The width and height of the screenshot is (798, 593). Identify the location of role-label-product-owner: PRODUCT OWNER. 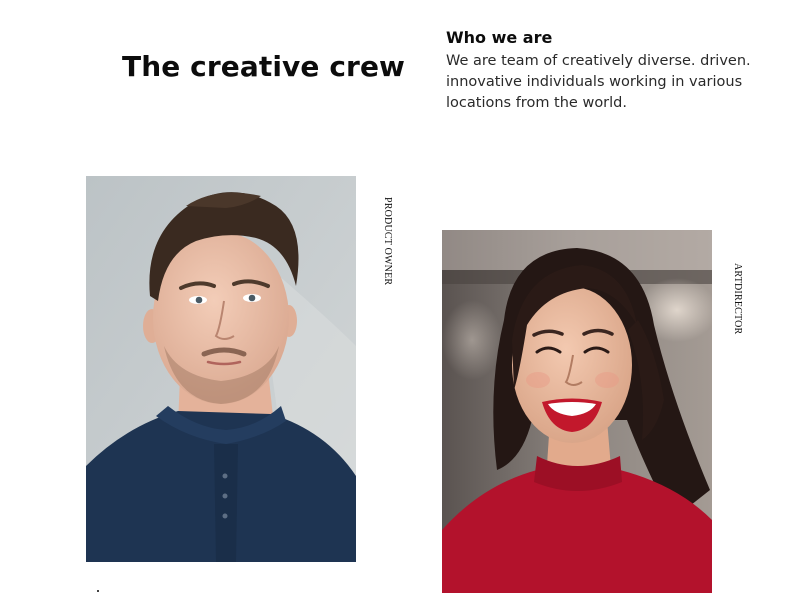
(387, 241).